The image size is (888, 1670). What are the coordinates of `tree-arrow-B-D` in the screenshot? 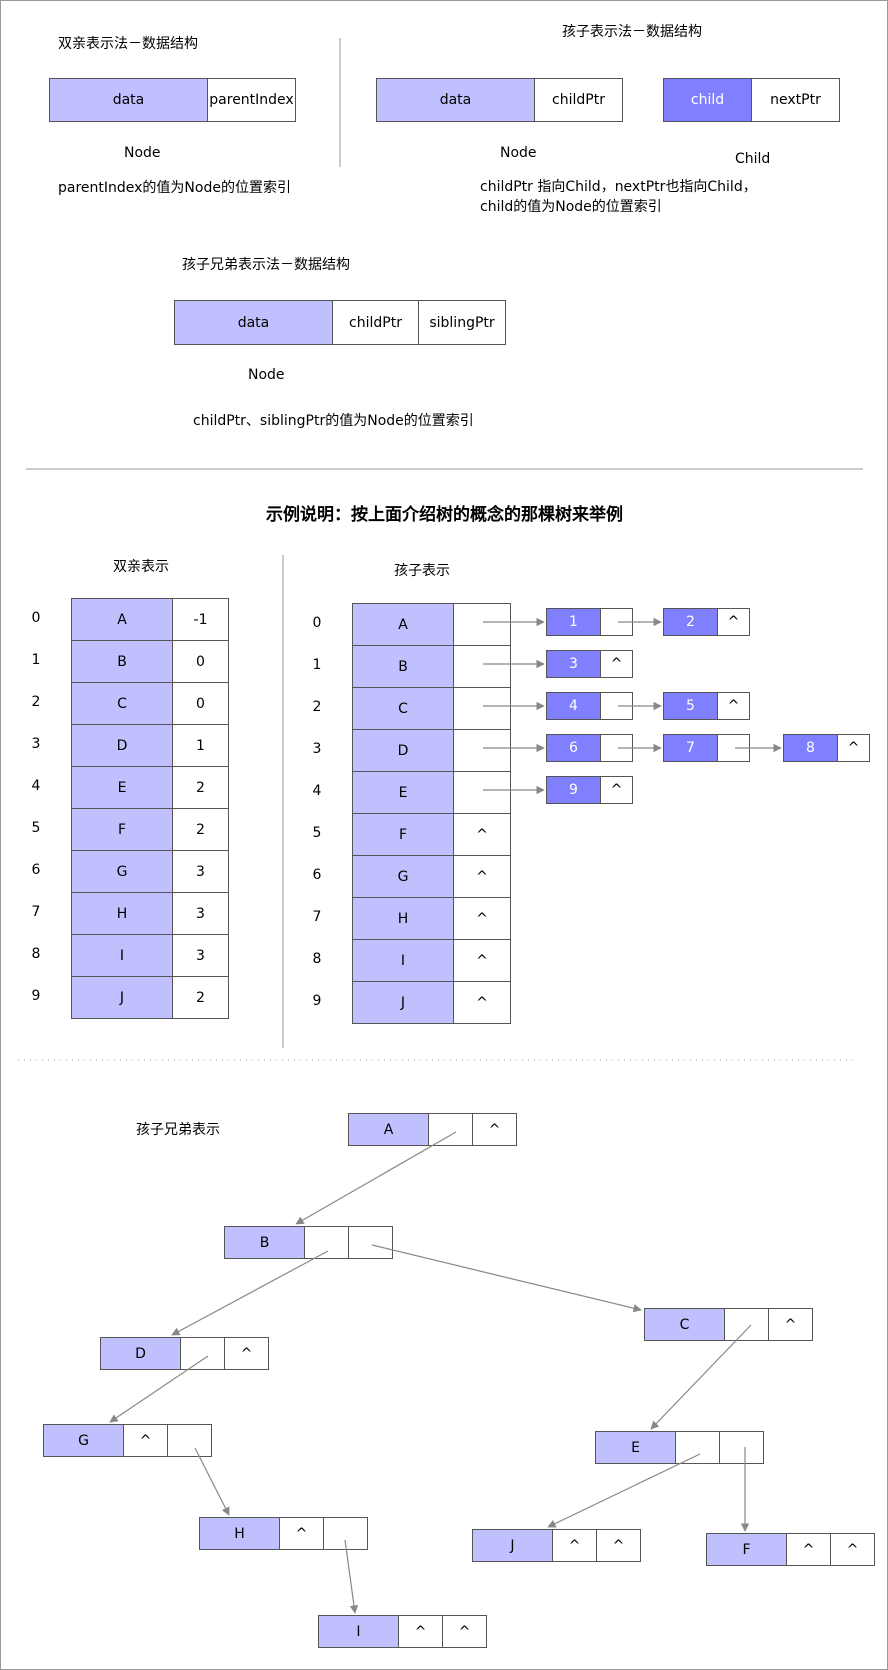 It's located at (250, 1293).